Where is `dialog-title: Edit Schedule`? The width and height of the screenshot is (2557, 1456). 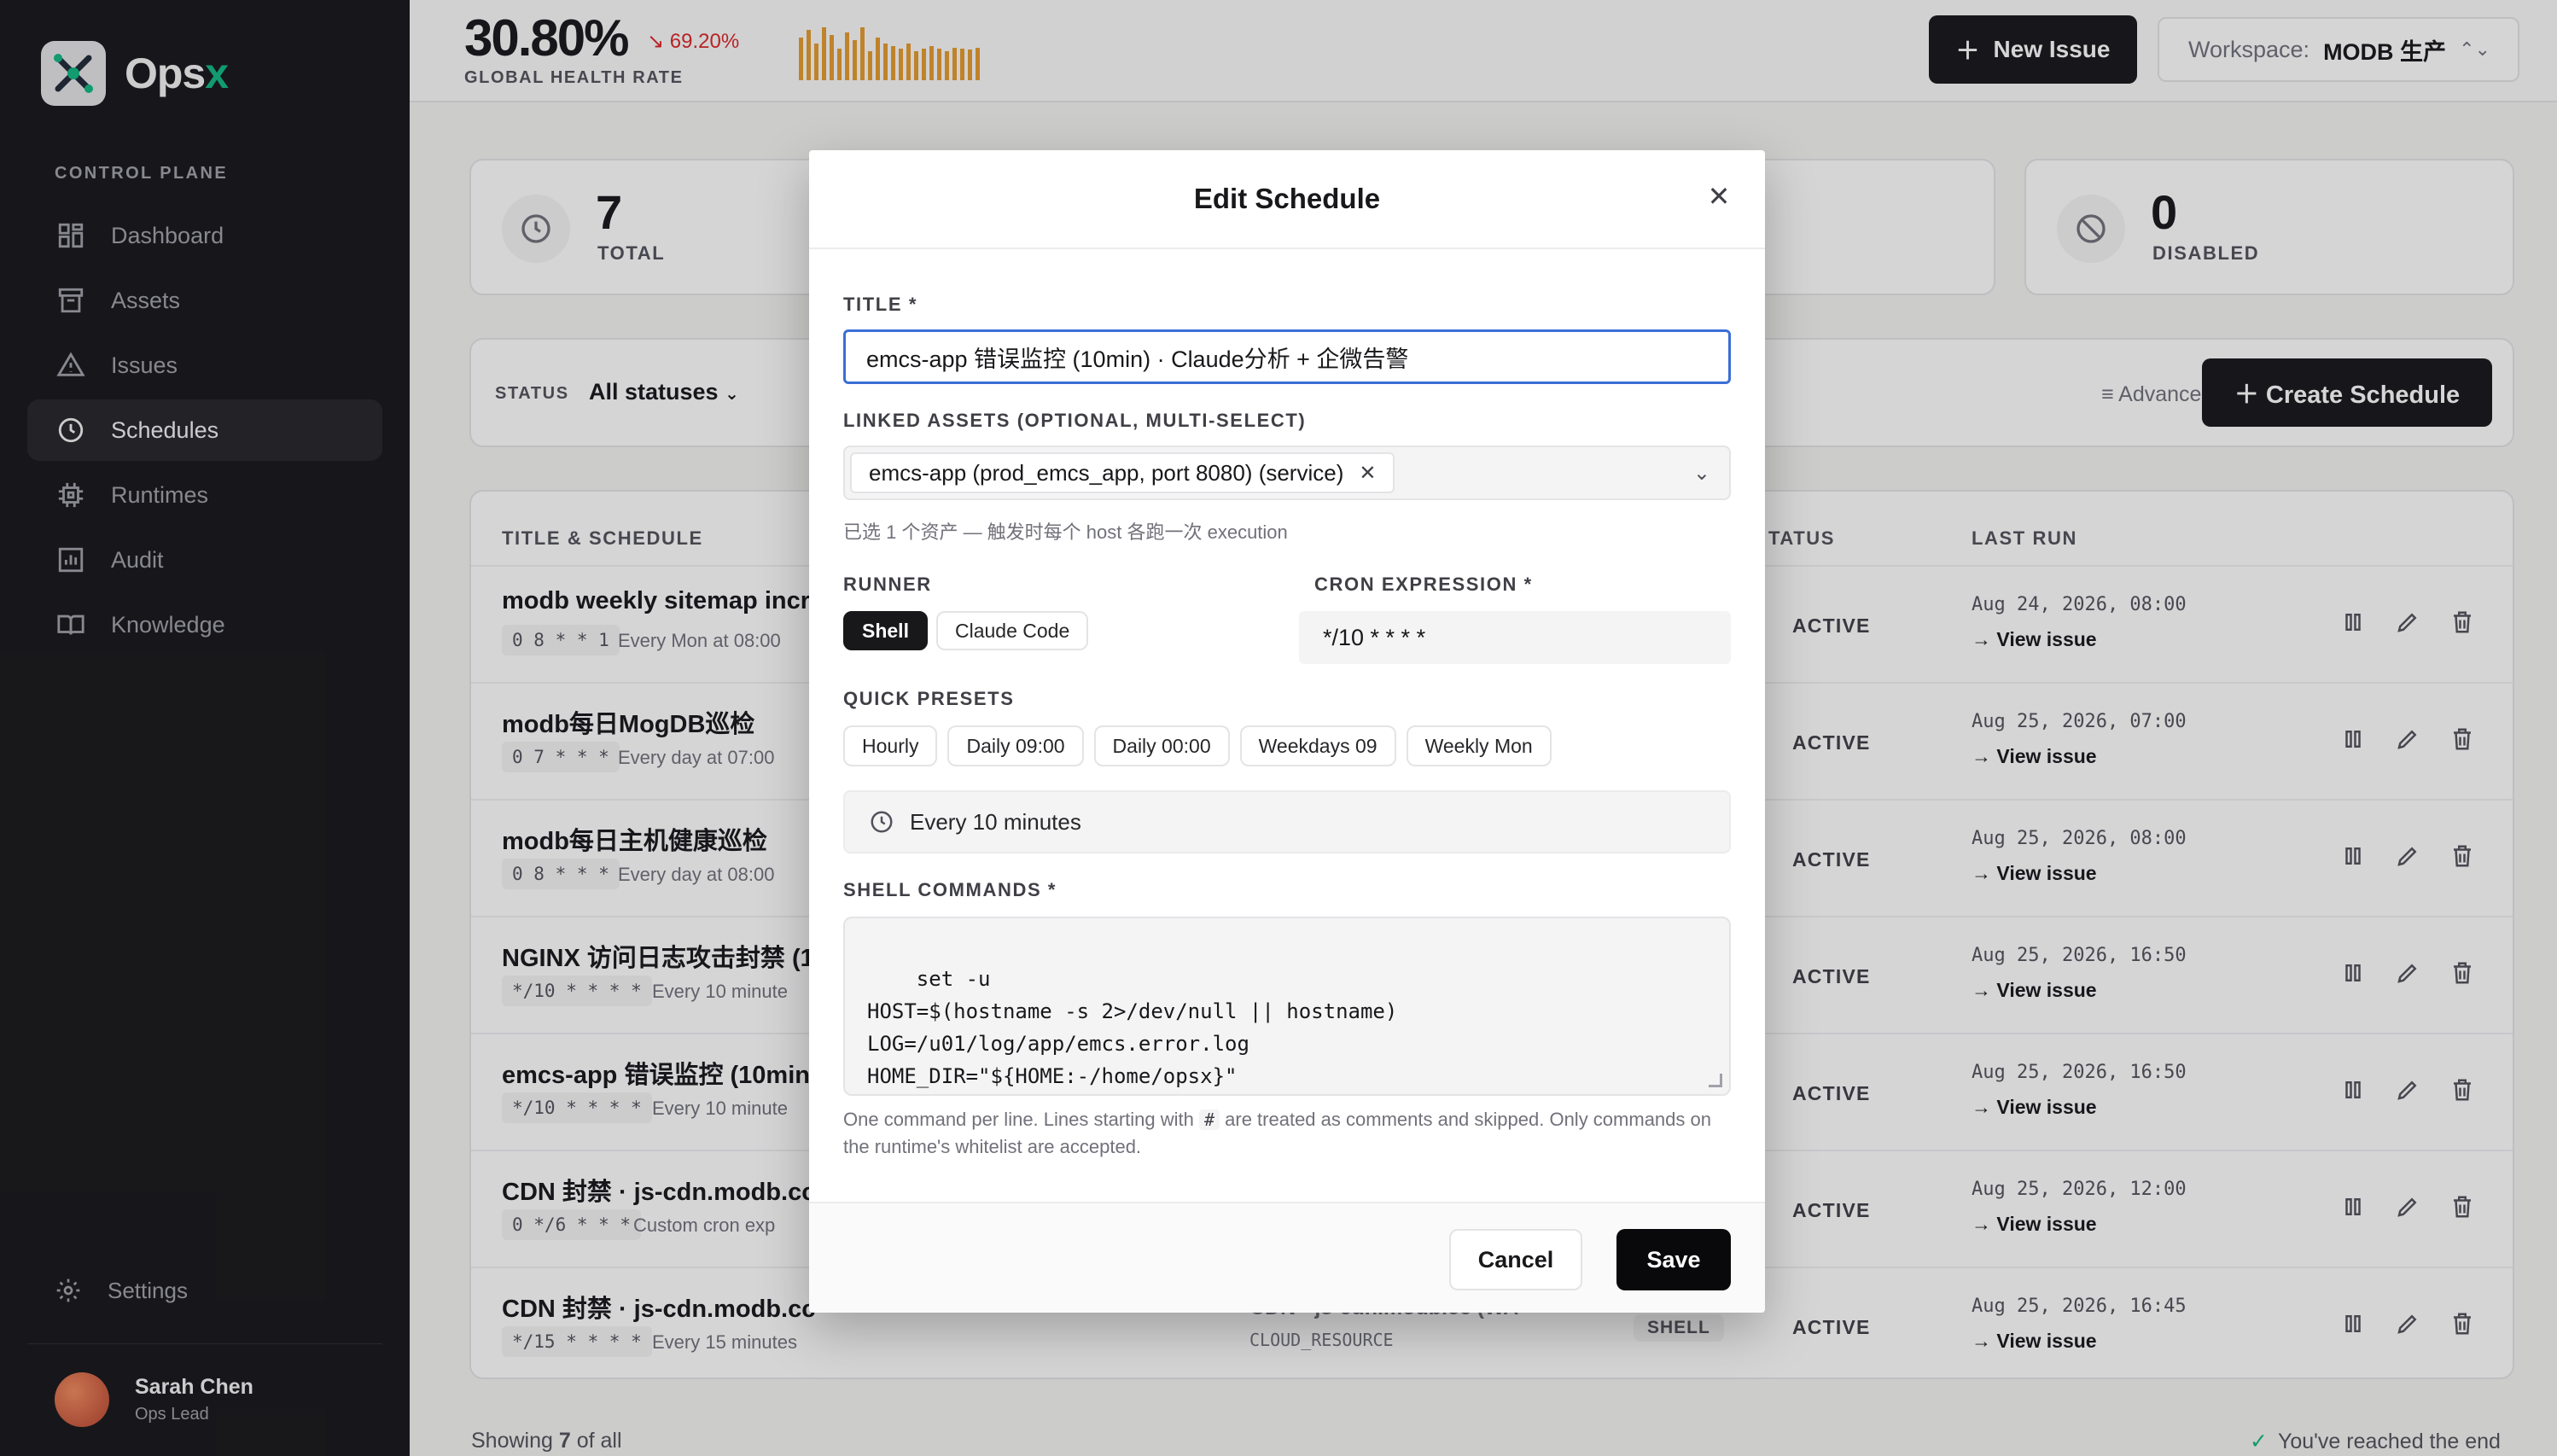
dialog-title: Edit Schedule is located at coordinates (1287, 198).